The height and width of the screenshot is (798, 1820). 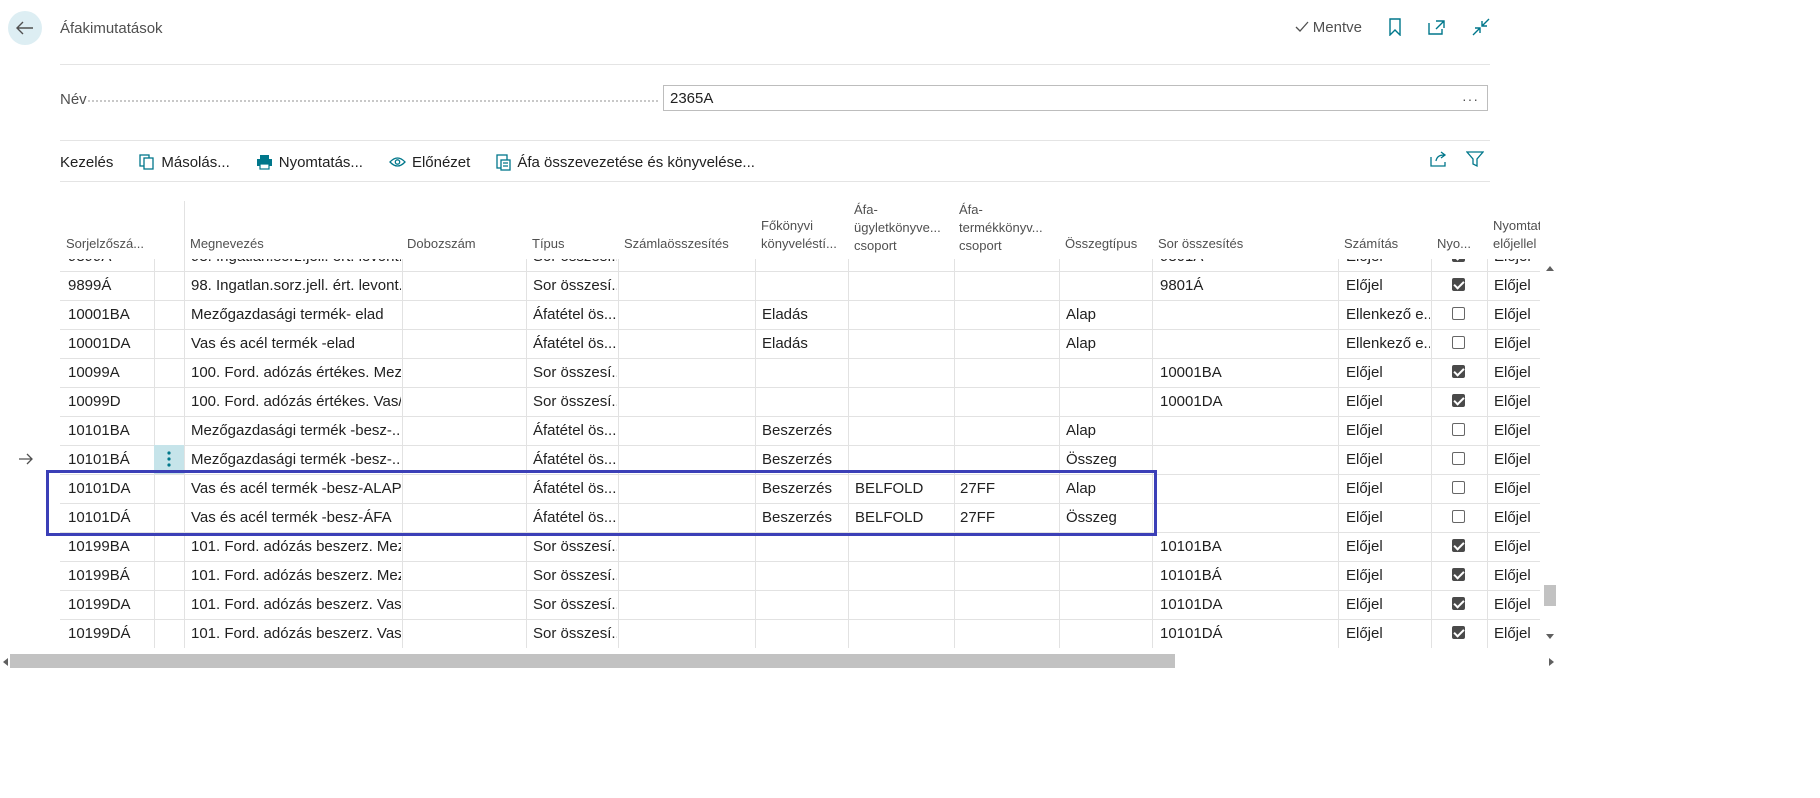 I want to click on scroll-left-icon, so click(x=5, y=662).